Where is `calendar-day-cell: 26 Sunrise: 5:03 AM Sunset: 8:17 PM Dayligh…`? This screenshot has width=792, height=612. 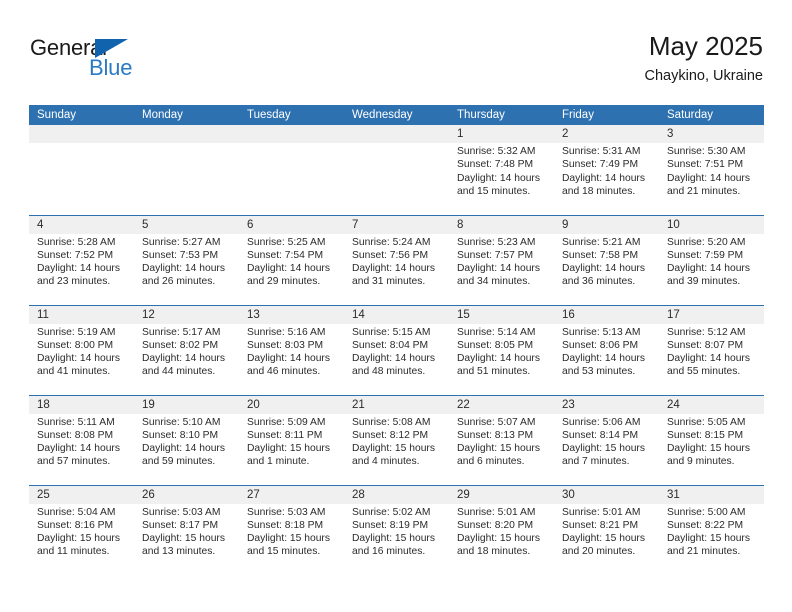
calendar-day-cell: 26 Sunrise: 5:03 AM Sunset: 8:17 PM Dayligh… is located at coordinates (186, 529).